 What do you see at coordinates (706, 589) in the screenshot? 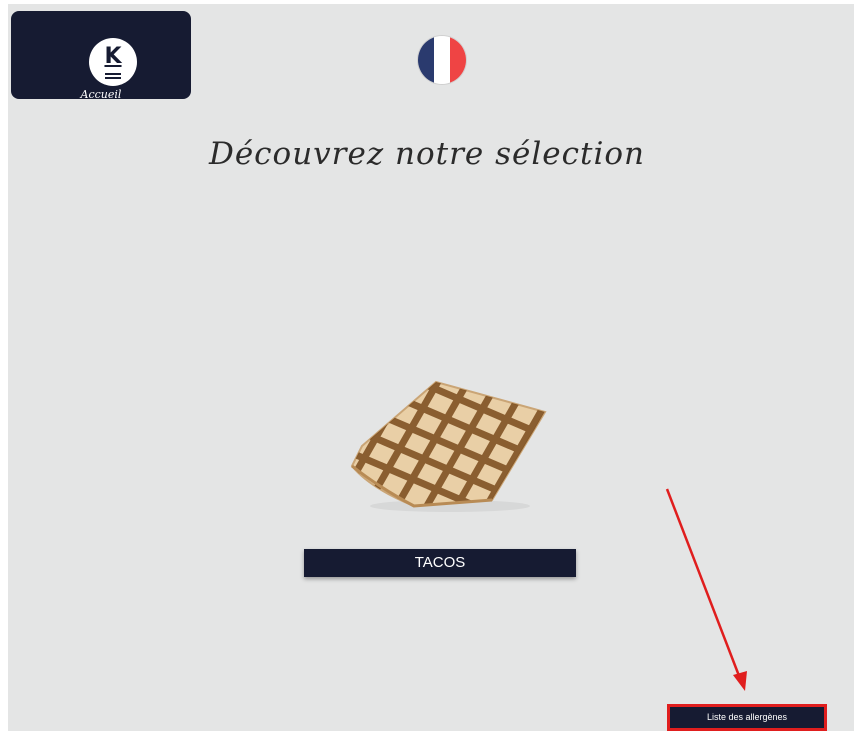
I see `annotation-arrow-icon` at bounding box center [706, 589].